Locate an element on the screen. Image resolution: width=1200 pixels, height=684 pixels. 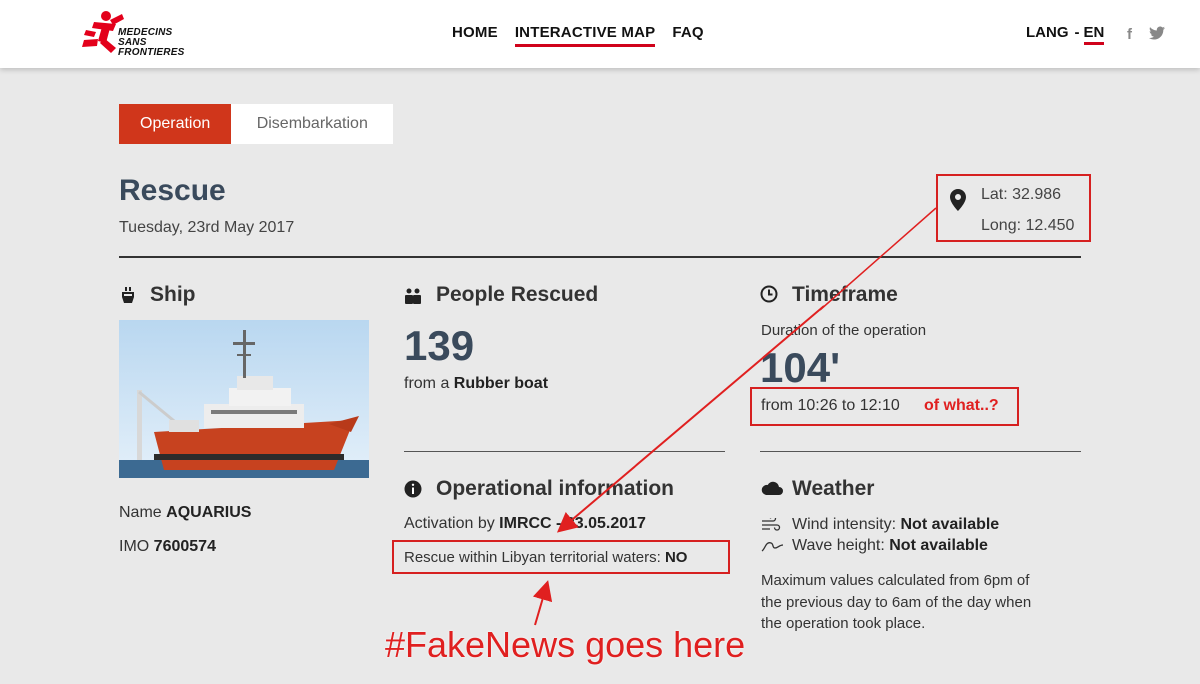
main-nav: HOME INTERACTIVE MAP FAQ is located at coordinates (578, 35).